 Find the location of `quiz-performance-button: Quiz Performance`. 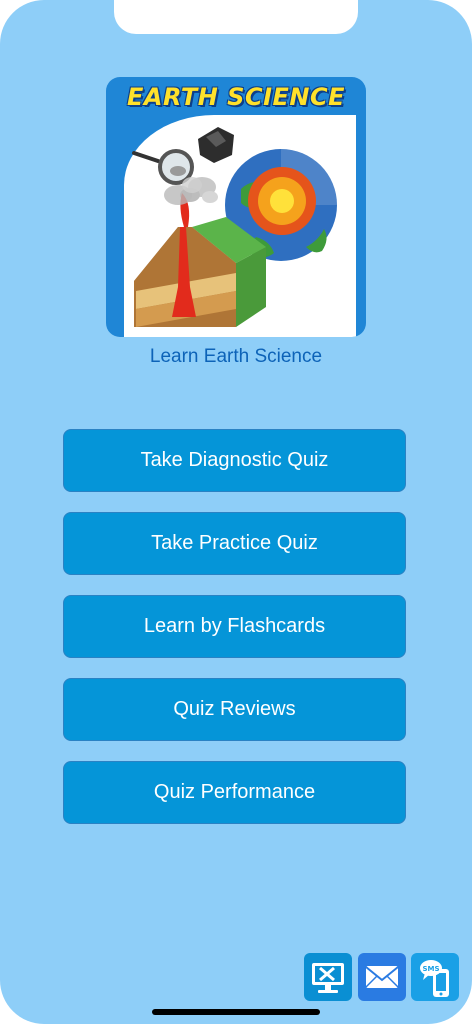

quiz-performance-button: Quiz Performance is located at coordinates (234, 792).